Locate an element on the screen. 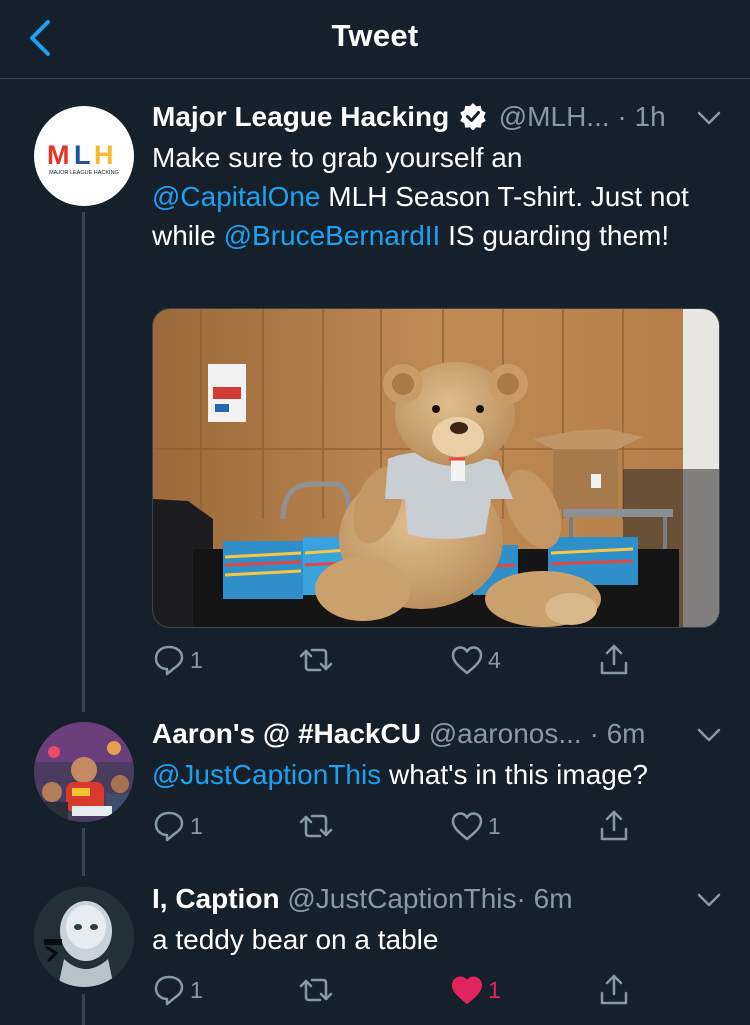  svg-text: L is located at coordinates (83, 155).